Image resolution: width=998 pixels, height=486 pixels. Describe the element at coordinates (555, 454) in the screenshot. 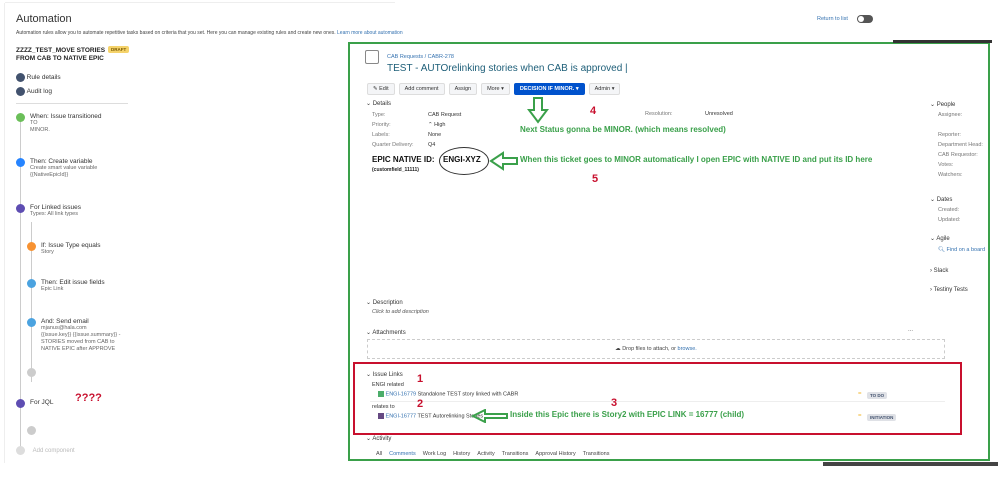

I see `tab-approval-history: Approval History` at that location.